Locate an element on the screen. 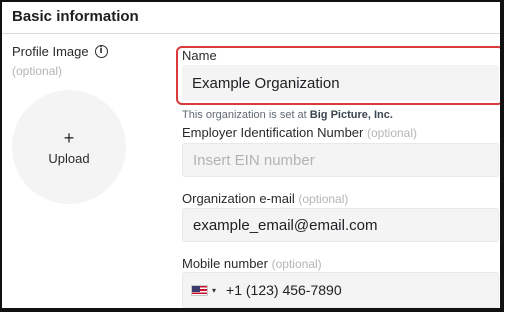  mobile-label: Mobile number (optional) is located at coordinates (252, 263).